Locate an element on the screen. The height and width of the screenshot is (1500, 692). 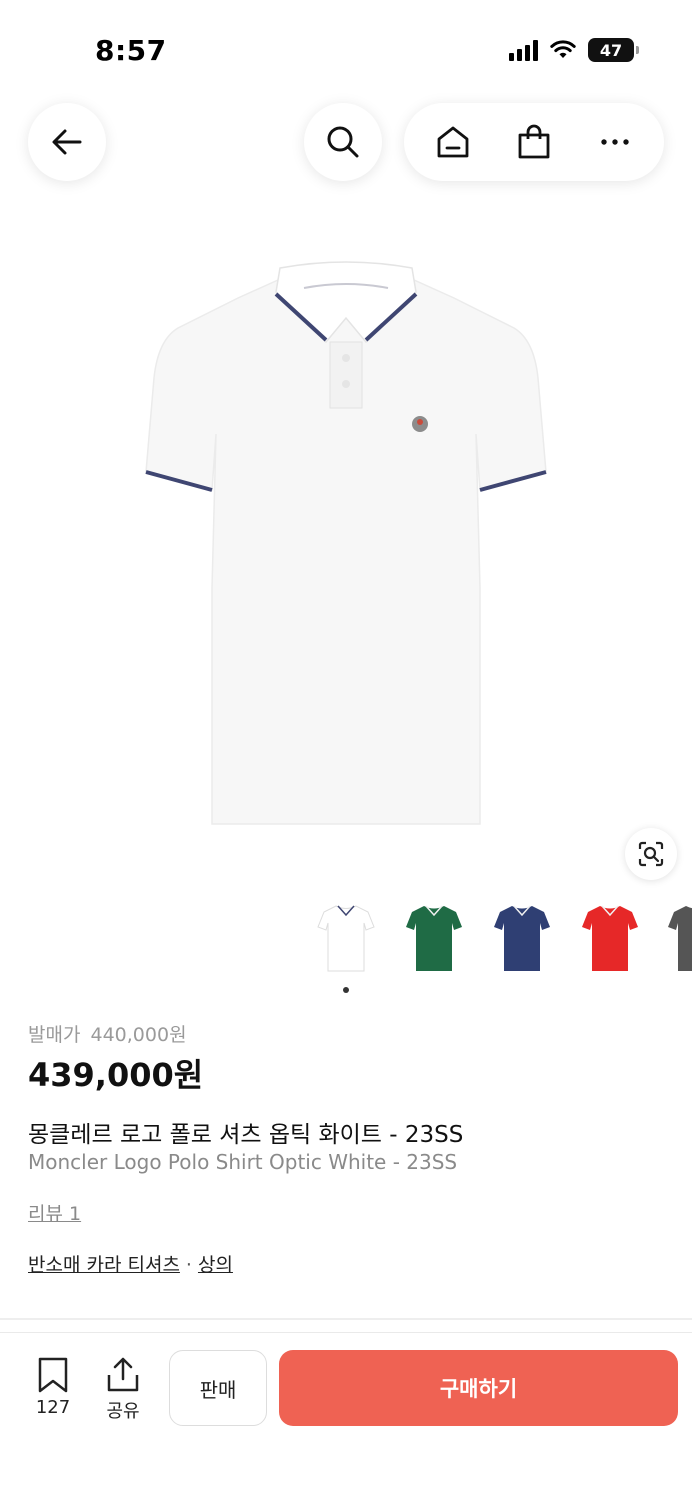
current-price: 439,000원 is located at coordinates (116, 1075).